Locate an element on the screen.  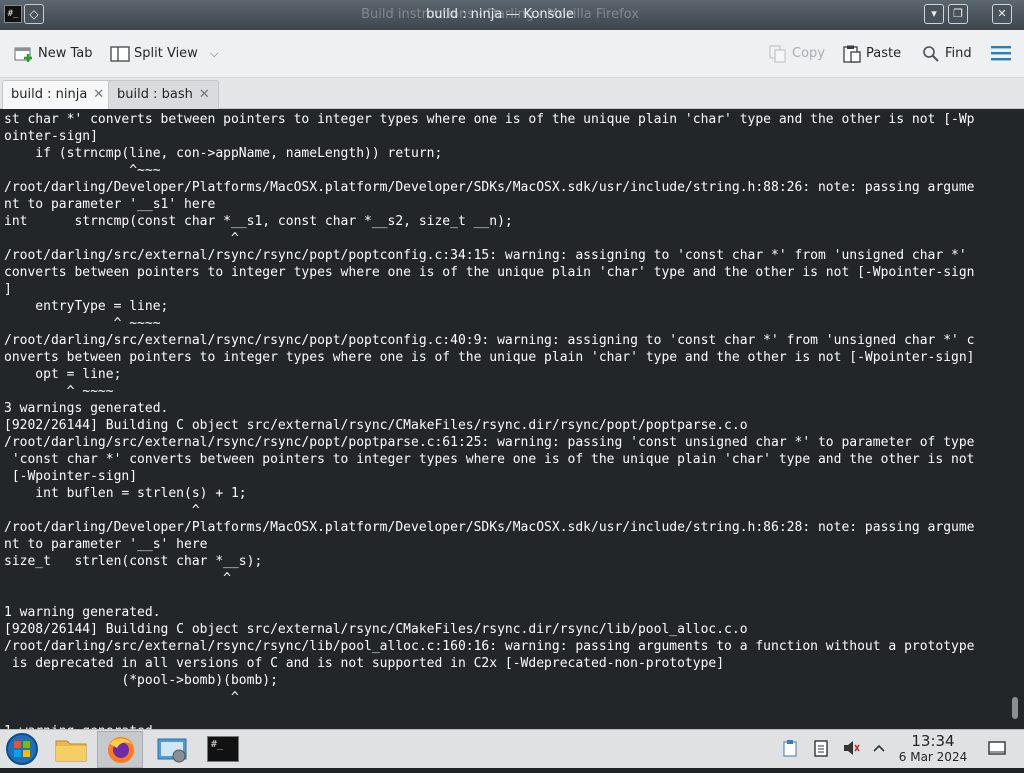
copy-label: Copy is located at coordinates (808, 53).